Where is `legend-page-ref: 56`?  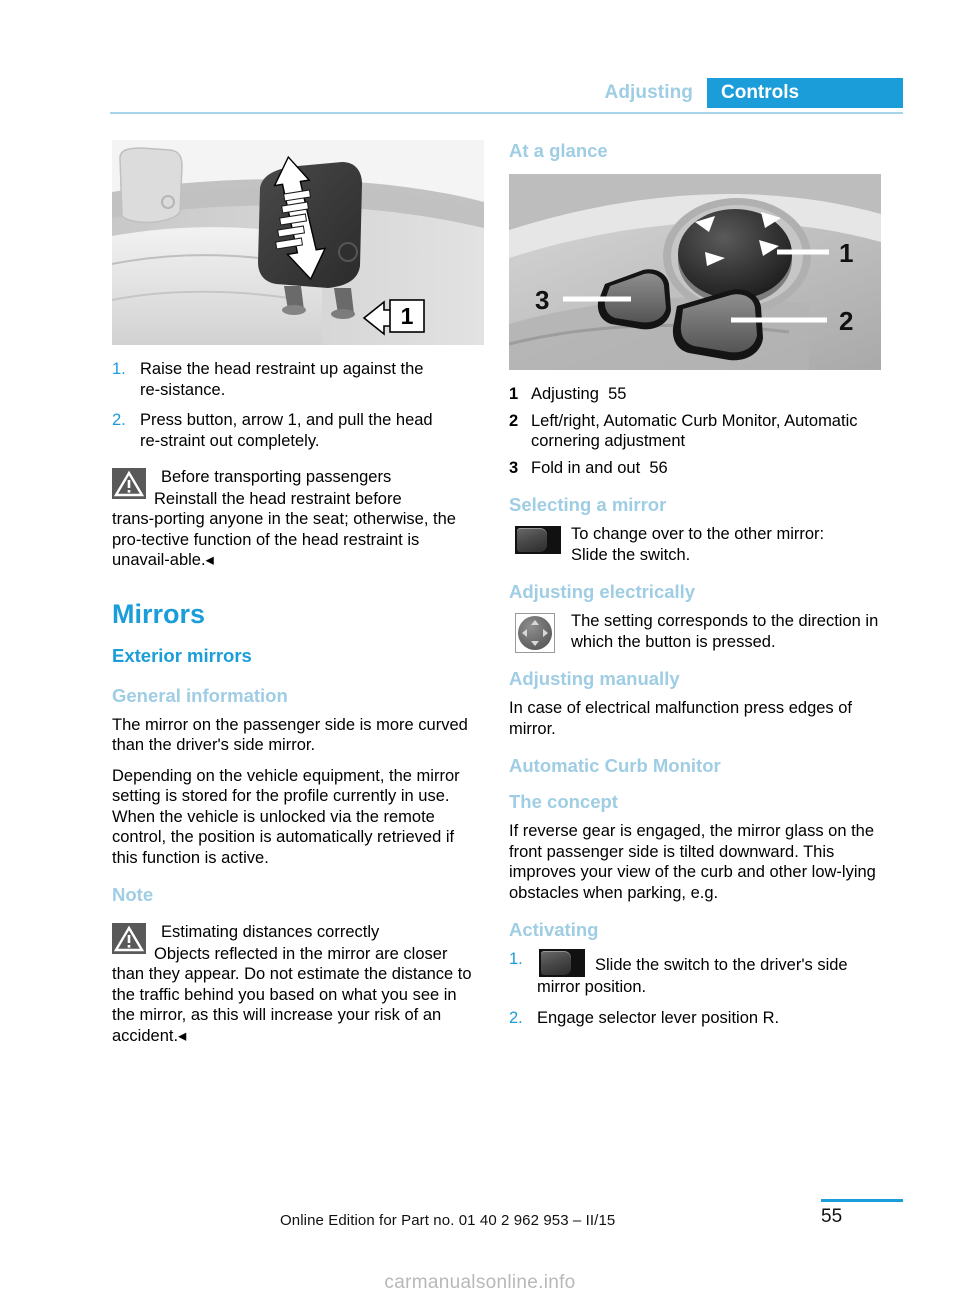
legend-page-ref: 56 is located at coordinates (658, 467).